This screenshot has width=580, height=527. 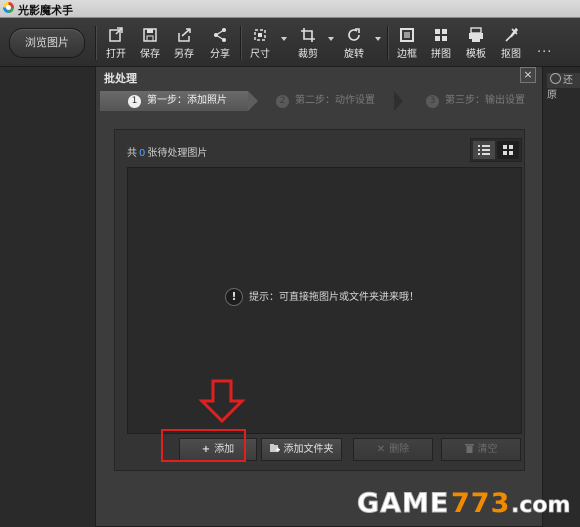 What do you see at coordinates (354, 54) in the screenshot?
I see `rotate-label: 旋转` at bounding box center [354, 54].